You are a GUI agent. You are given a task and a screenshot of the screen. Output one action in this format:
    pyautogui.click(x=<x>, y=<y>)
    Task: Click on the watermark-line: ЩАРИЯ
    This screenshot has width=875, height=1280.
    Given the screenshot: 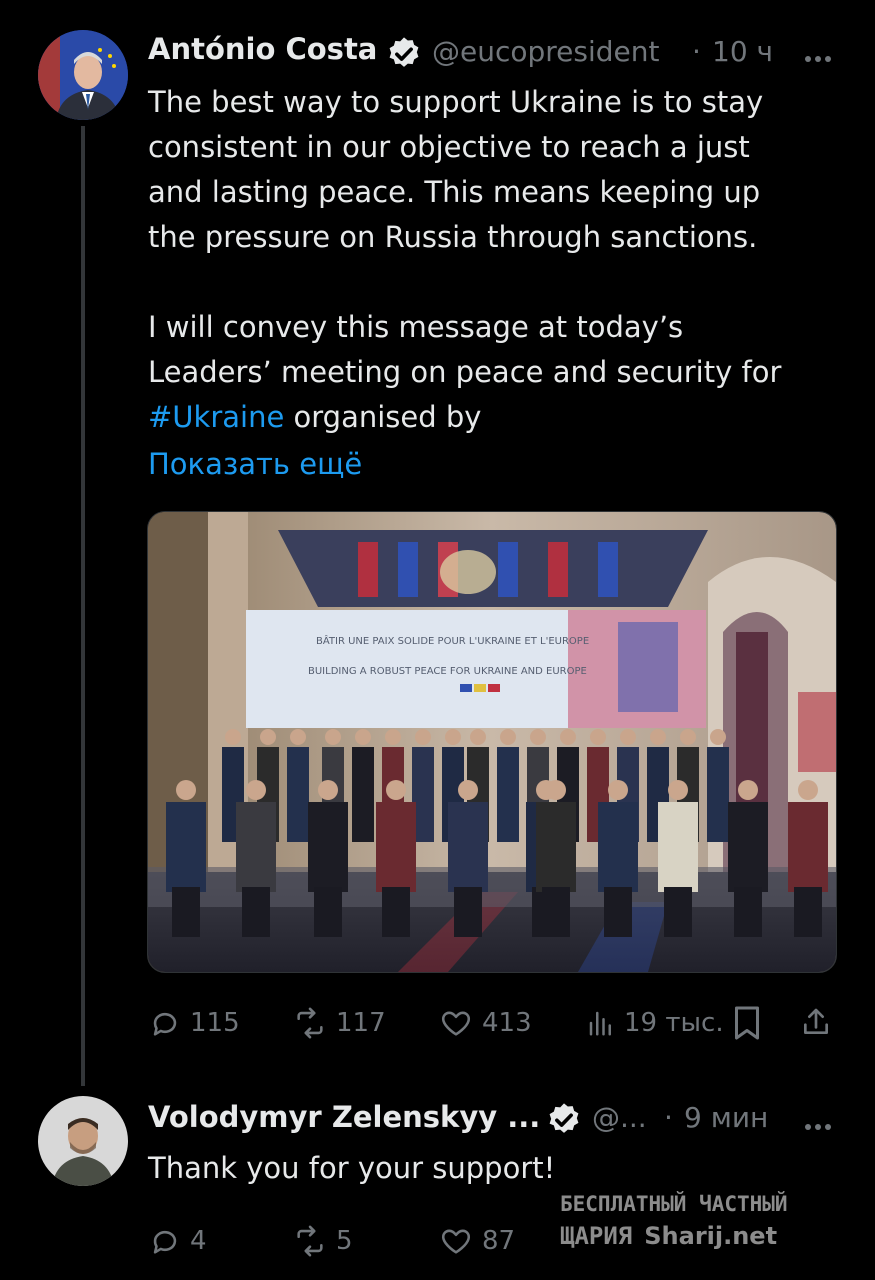 What is the action you would take?
    pyautogui.click(x=596, y=1236)
    